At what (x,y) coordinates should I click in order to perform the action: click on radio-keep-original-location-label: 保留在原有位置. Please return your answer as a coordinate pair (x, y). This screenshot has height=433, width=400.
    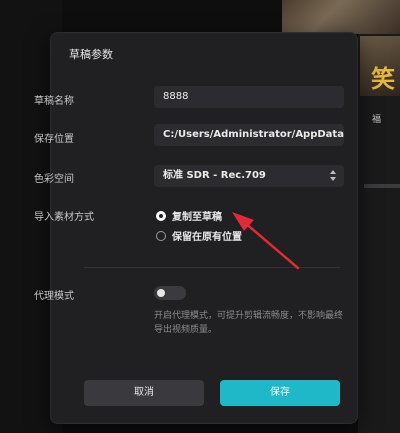
    Looking at the image, I should click on (207, 235).